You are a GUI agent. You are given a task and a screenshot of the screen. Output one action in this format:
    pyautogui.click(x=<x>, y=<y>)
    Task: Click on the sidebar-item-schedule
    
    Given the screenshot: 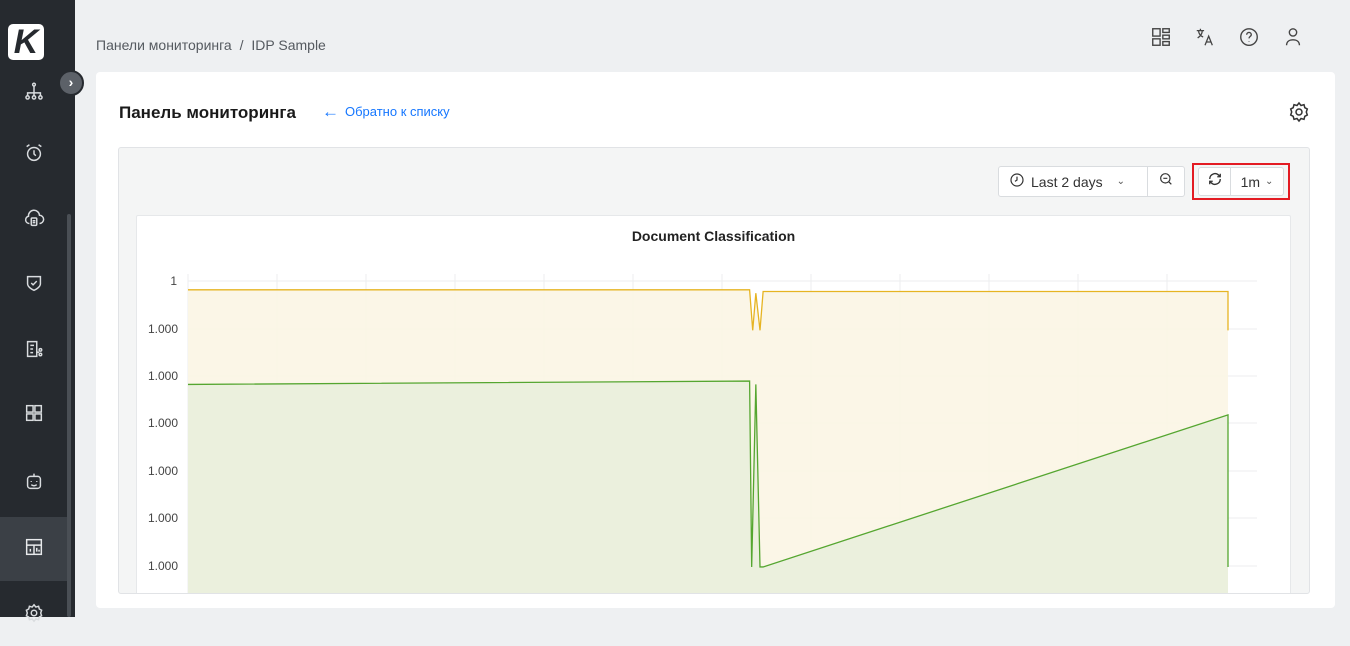 What is the action you would take?
    pyautogui.click(x=33, y=155)
    